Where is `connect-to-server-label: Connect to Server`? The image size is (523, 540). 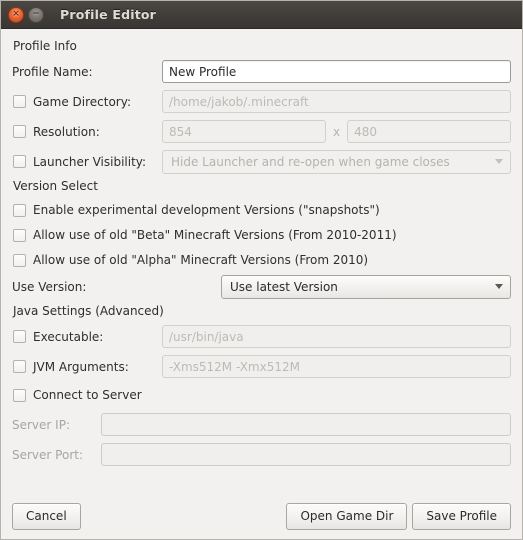
connect-to-server-label: Connect to Server is located at coordinates (87, 395).